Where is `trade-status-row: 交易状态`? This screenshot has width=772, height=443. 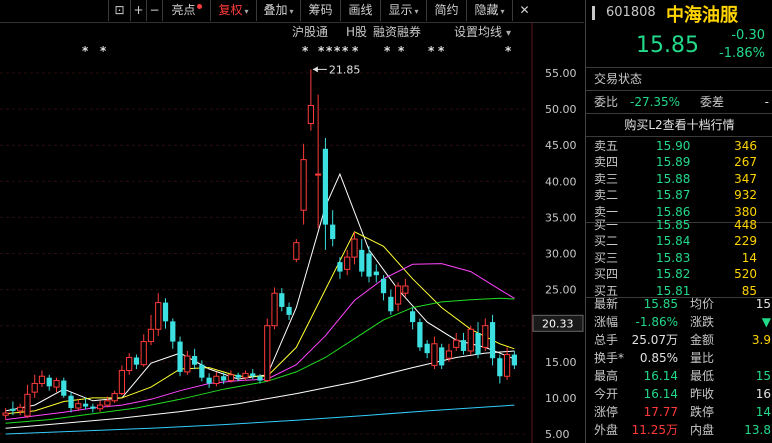 trade-status-row: 交易状态 is located at coordinates (679, 79).